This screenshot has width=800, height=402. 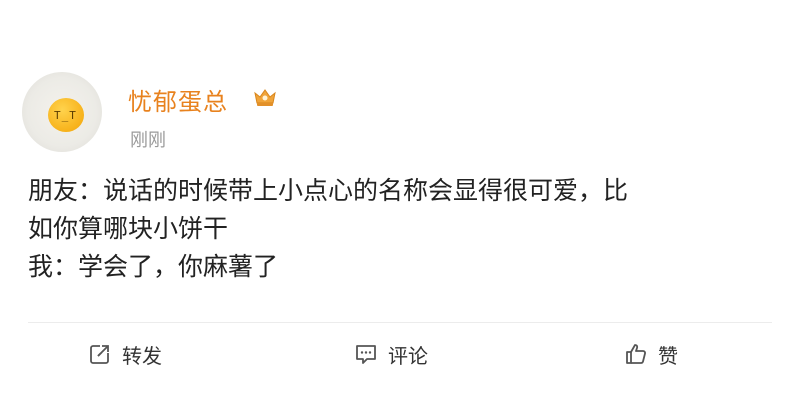 I want to click on share-icon, so click(x=100, y=354).